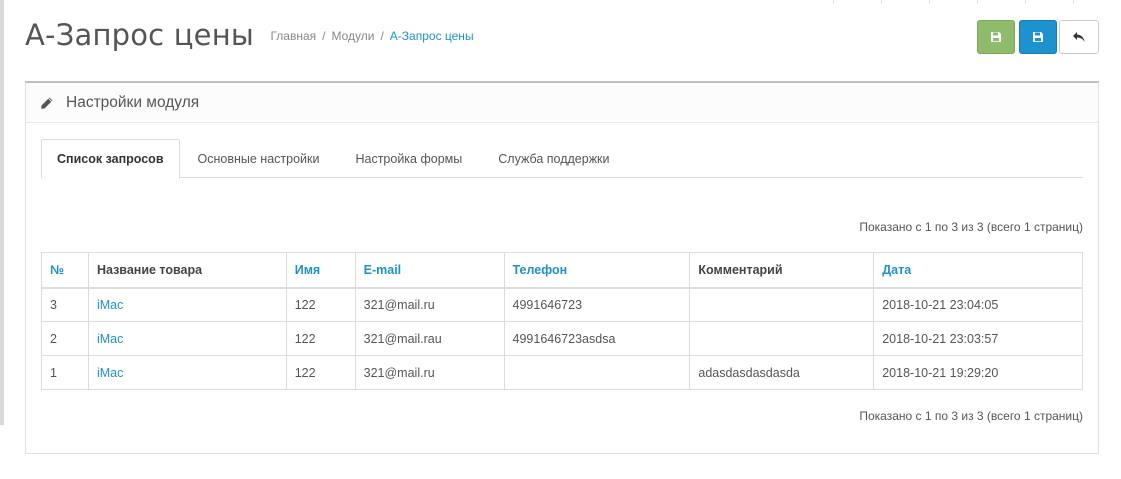 The height and width of the screenshot is (479, 1121). Describe the element at coordinates (352, 36) in the screenshot. I see `breadcrumb-modules: Модули` at that location.